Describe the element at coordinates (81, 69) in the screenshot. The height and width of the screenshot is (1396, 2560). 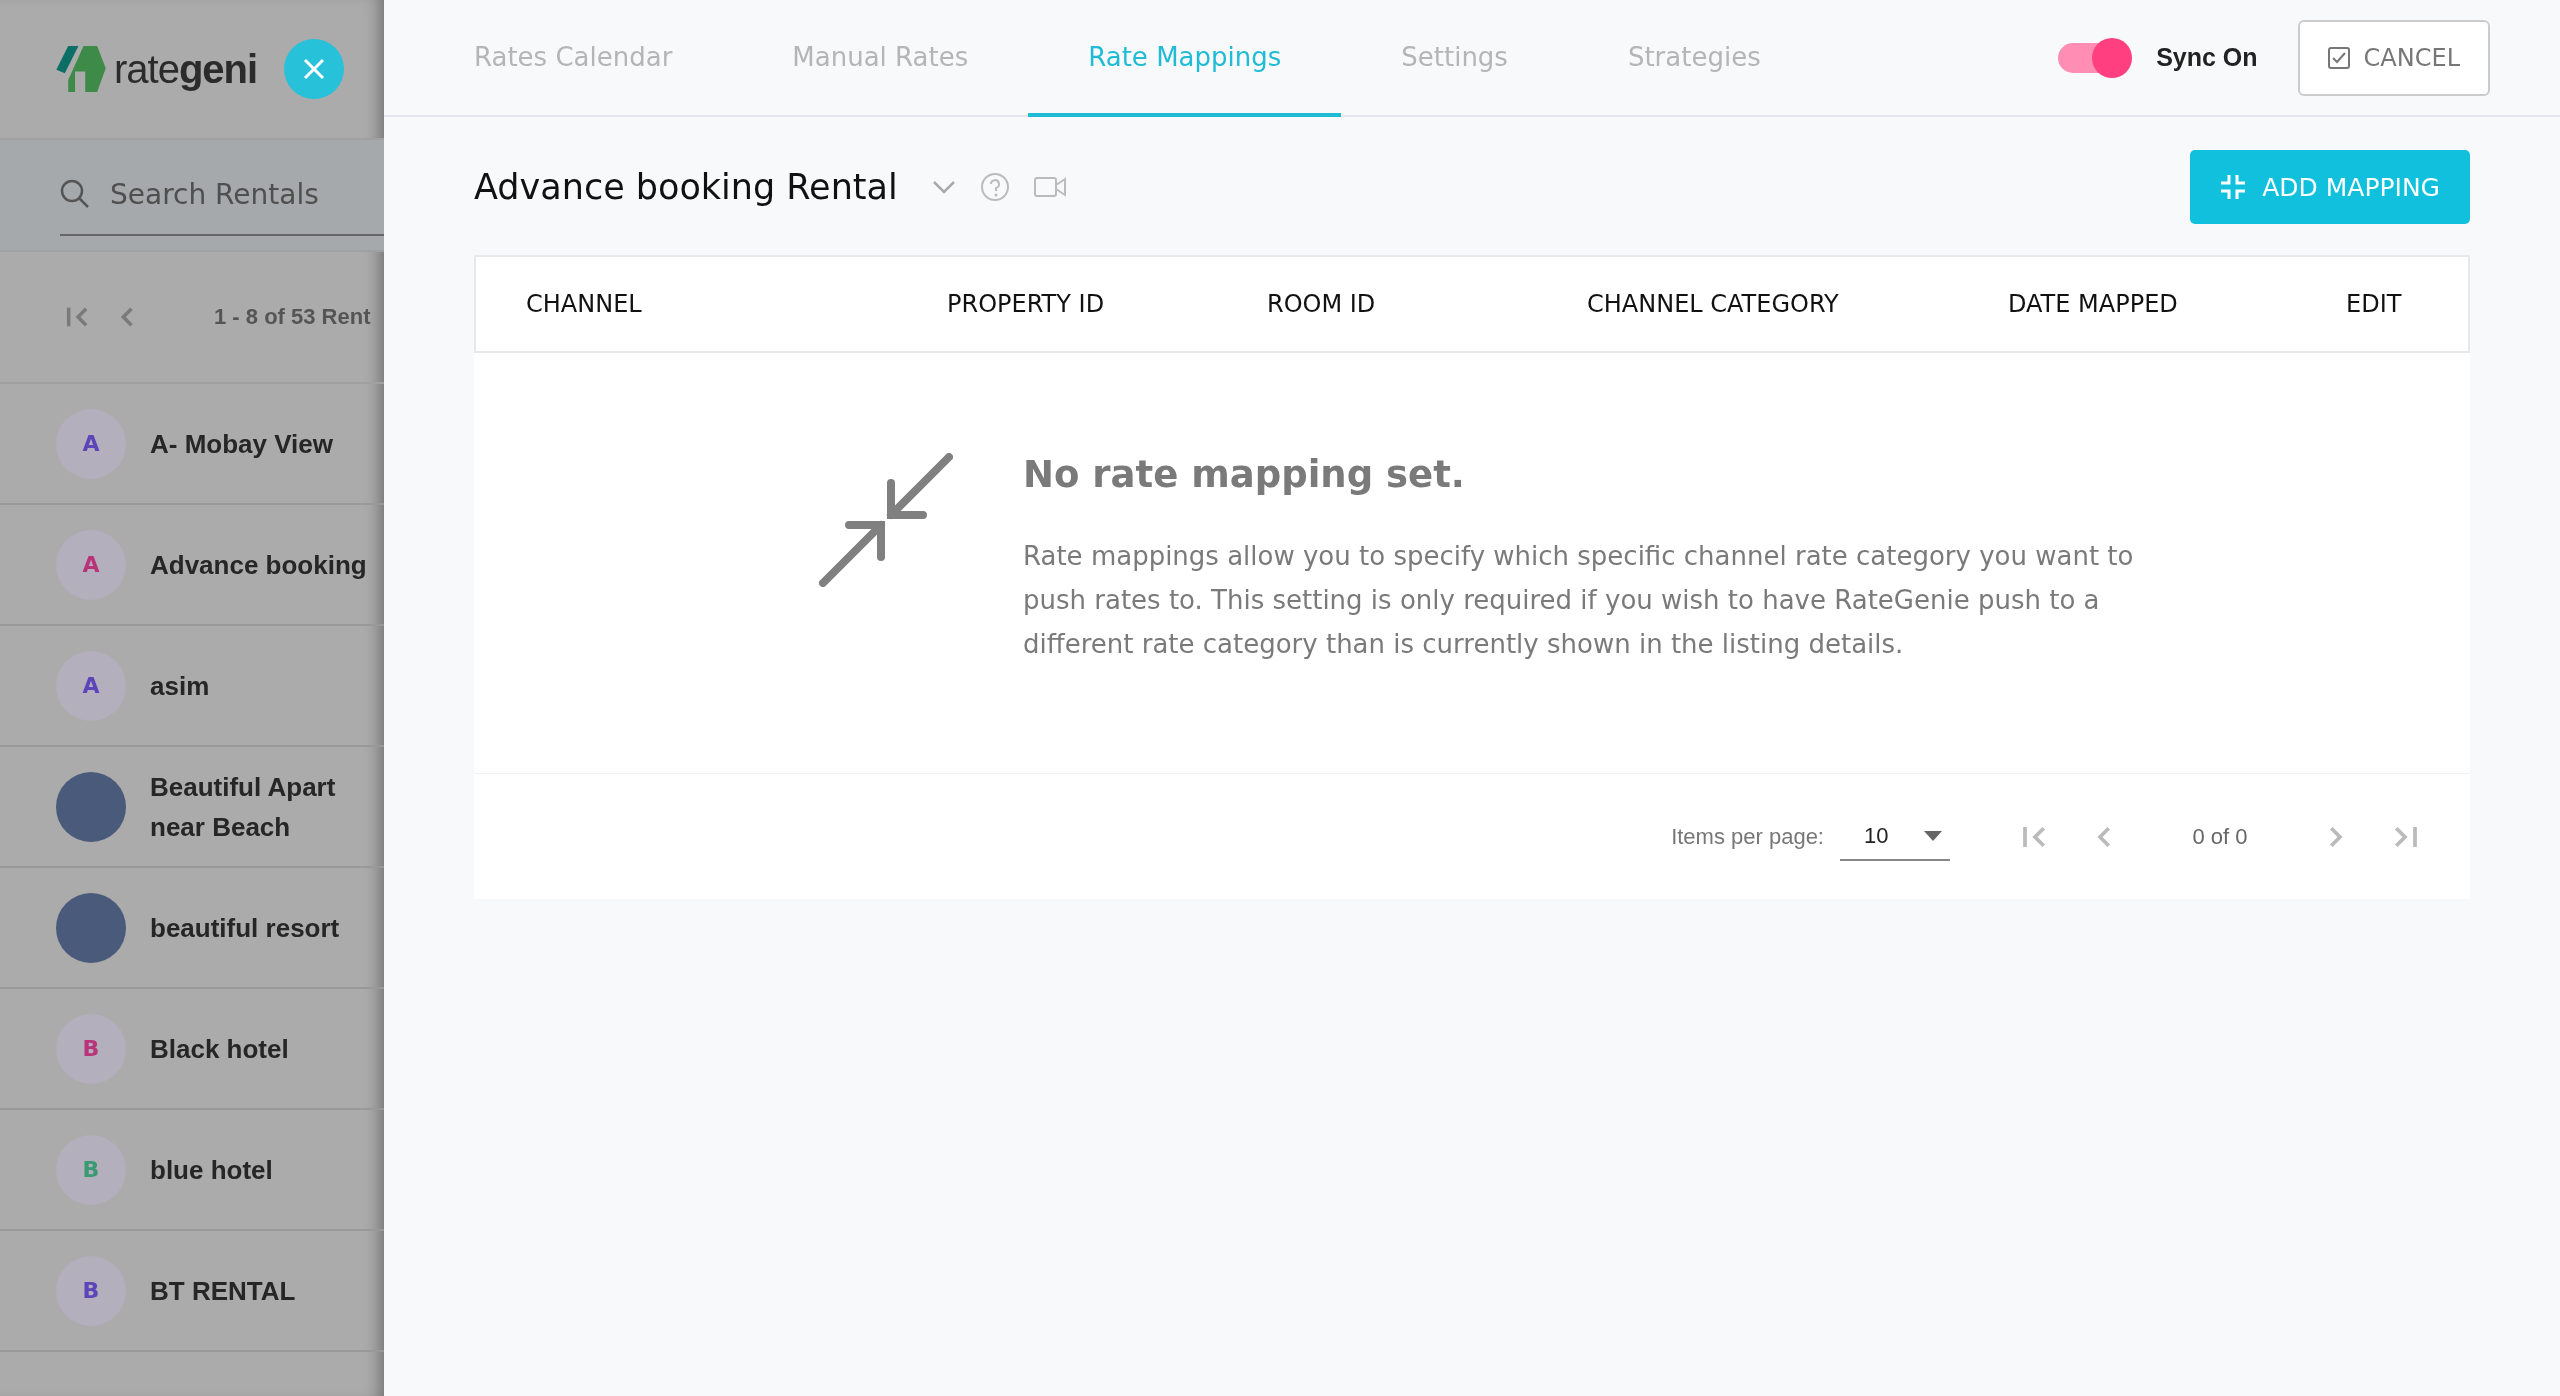
I see `logo-icon` at that location.